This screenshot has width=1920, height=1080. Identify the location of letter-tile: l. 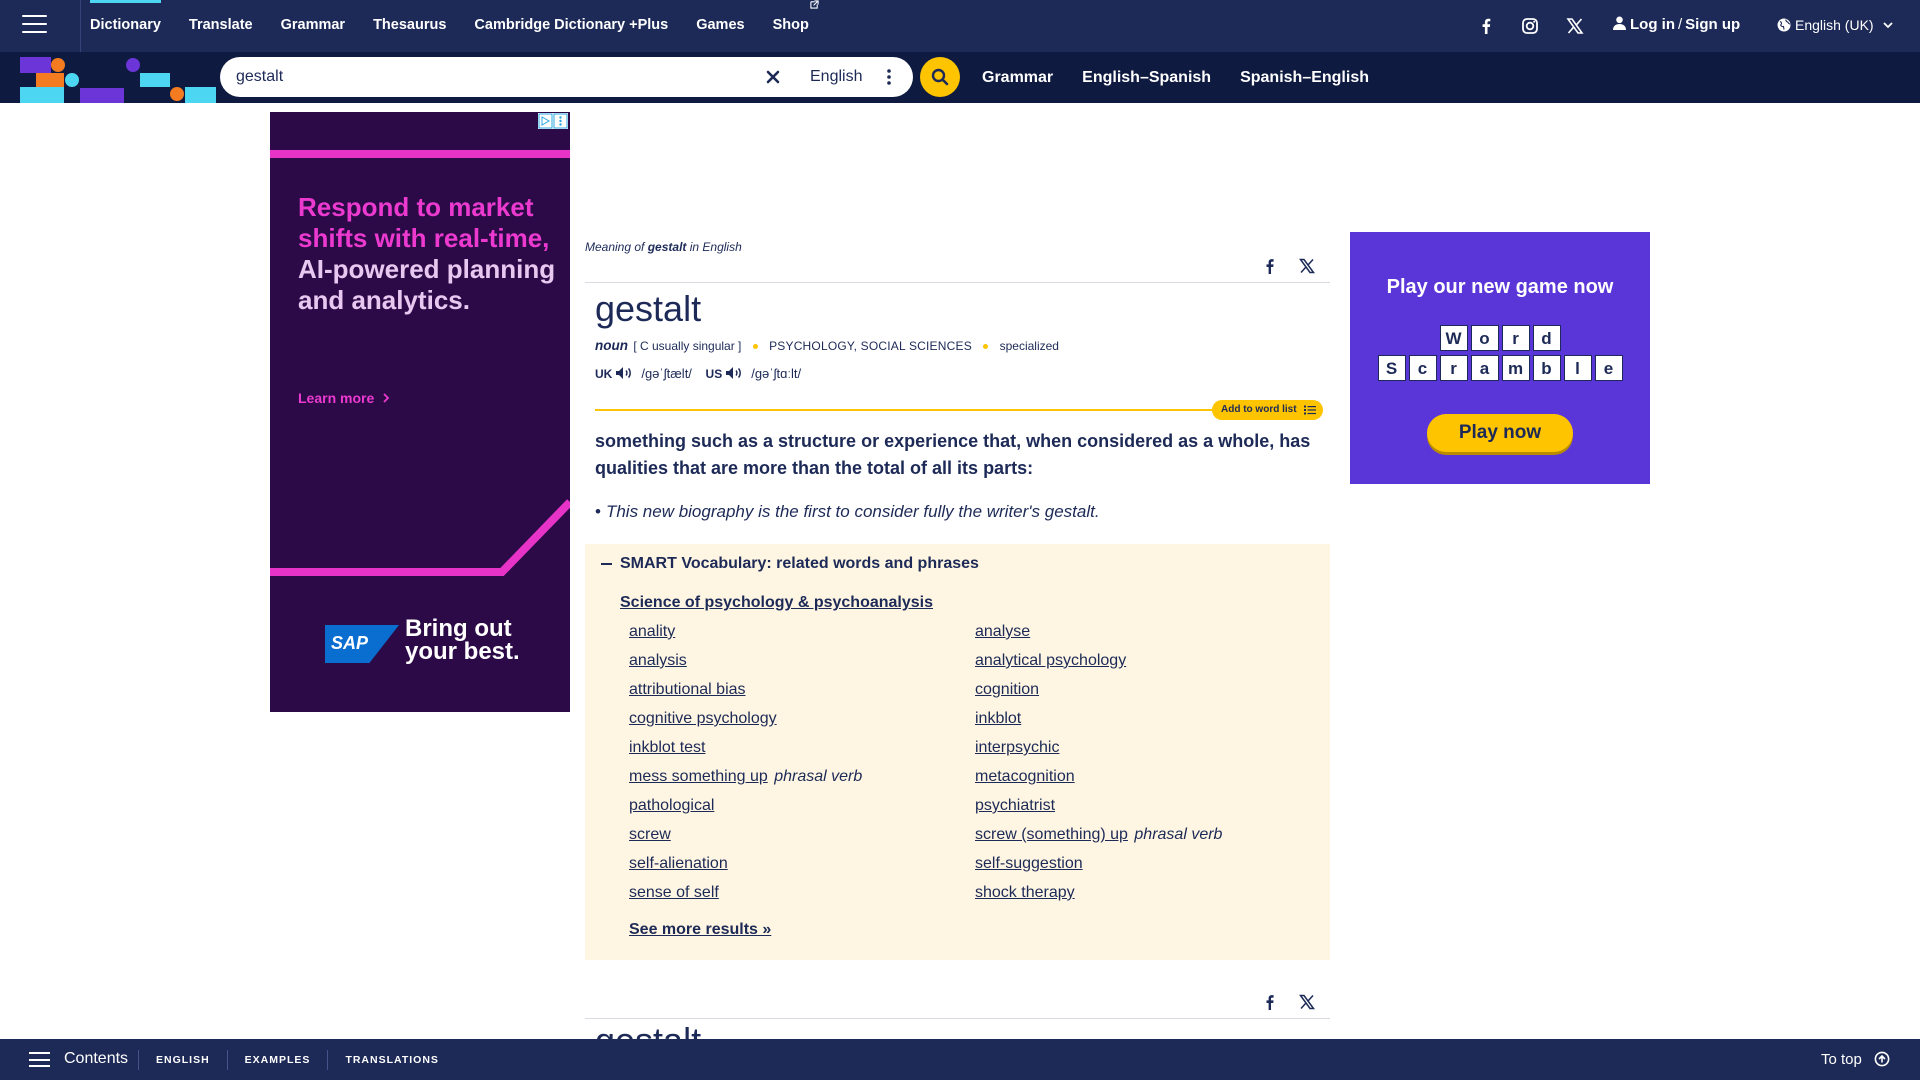
(1577, 368).